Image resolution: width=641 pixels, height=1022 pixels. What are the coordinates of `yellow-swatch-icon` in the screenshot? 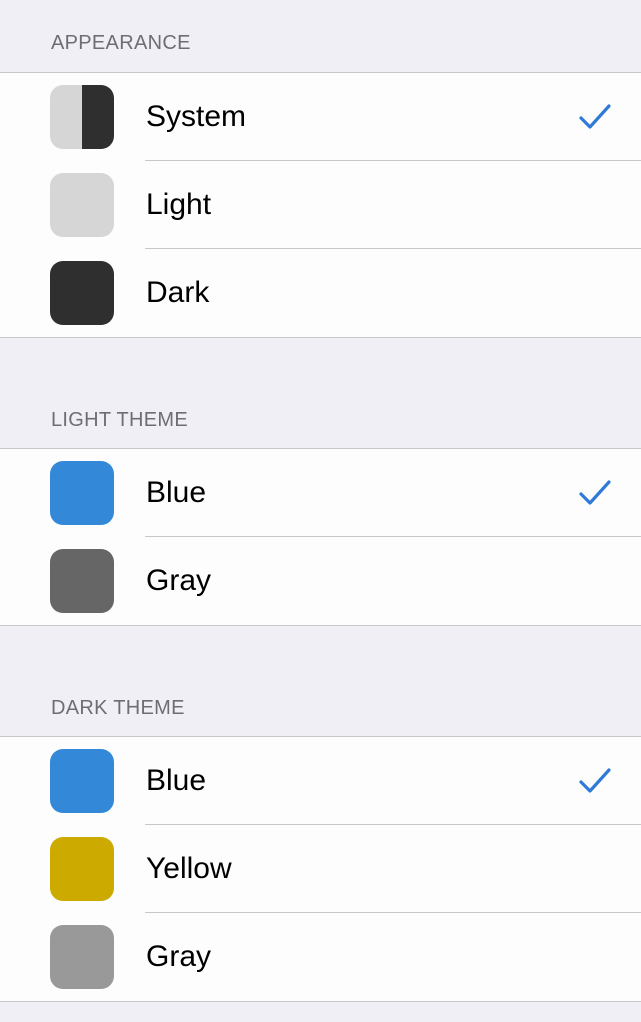 It's located at (82, 869).